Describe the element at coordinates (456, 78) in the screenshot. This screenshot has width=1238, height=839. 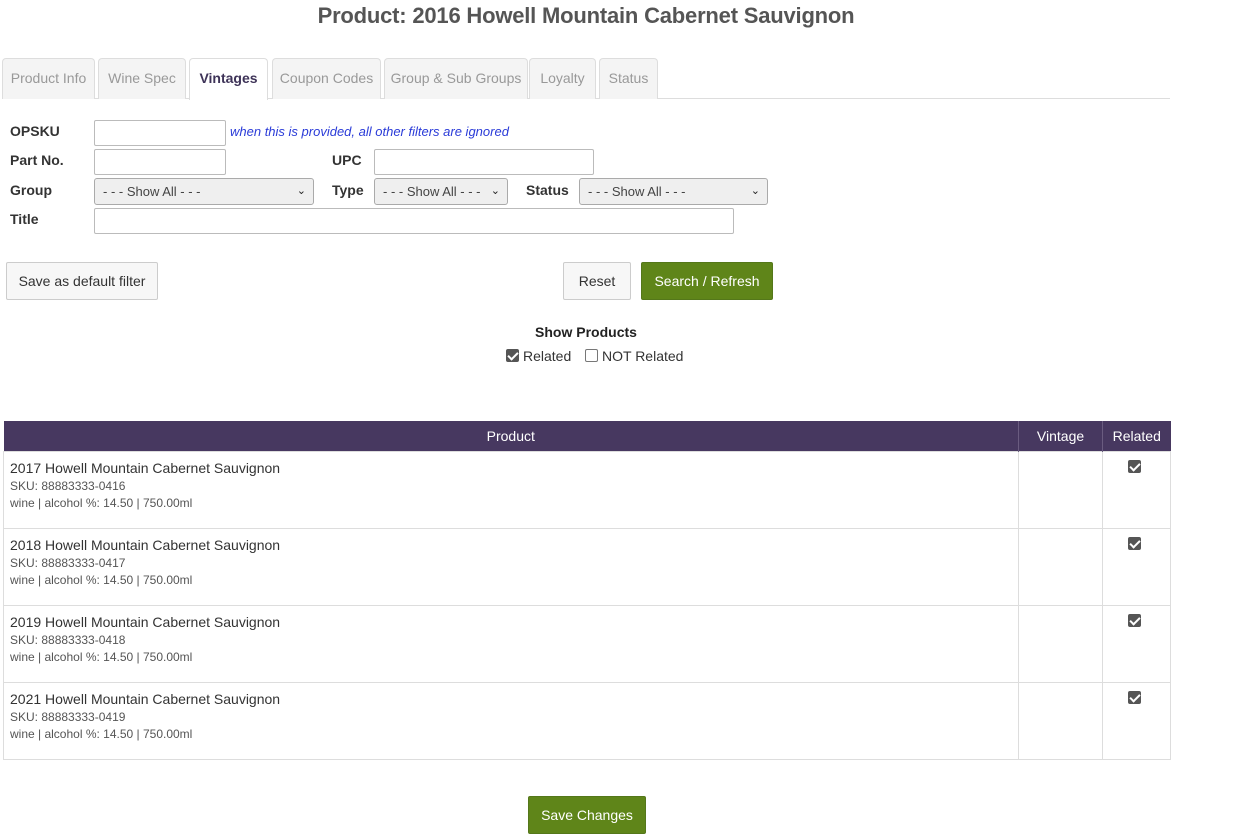
I see `tab-group-sub-groups: Group & Sub Groups` at that location.